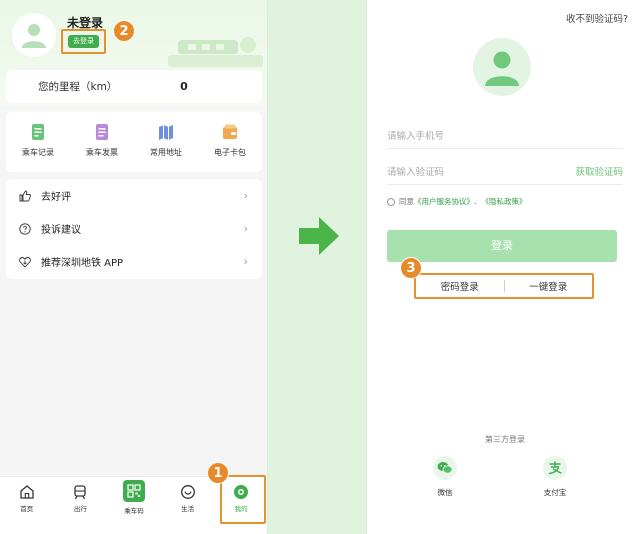  What do you see at coordinates (80, 509) in the screenshot?
I see `tab-label: 出行` at bounding box center [80, 509].